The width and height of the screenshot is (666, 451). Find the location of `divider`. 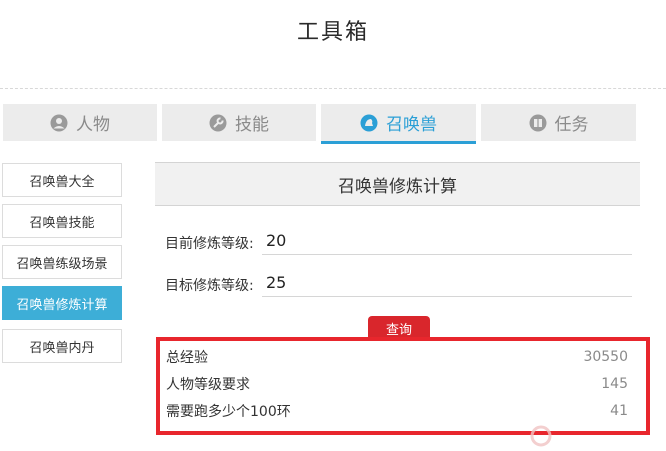

divider is located at coordinates (333, 88).